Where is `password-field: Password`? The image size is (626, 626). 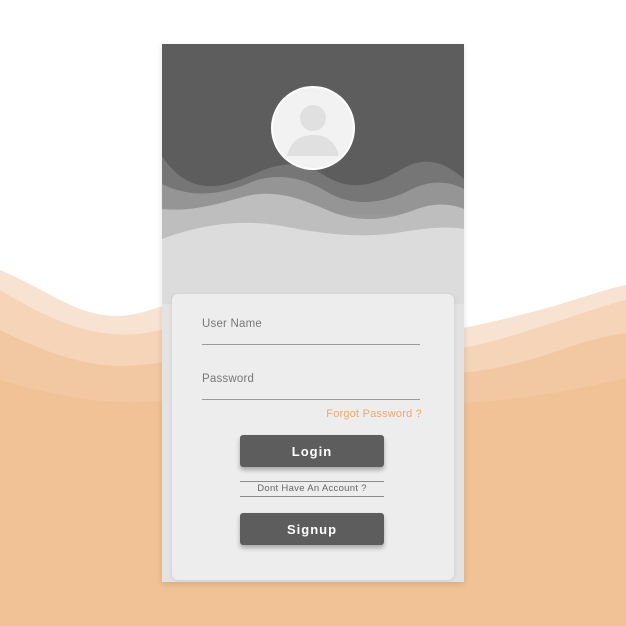
password-field: Password is located at coordinates (311, 386).